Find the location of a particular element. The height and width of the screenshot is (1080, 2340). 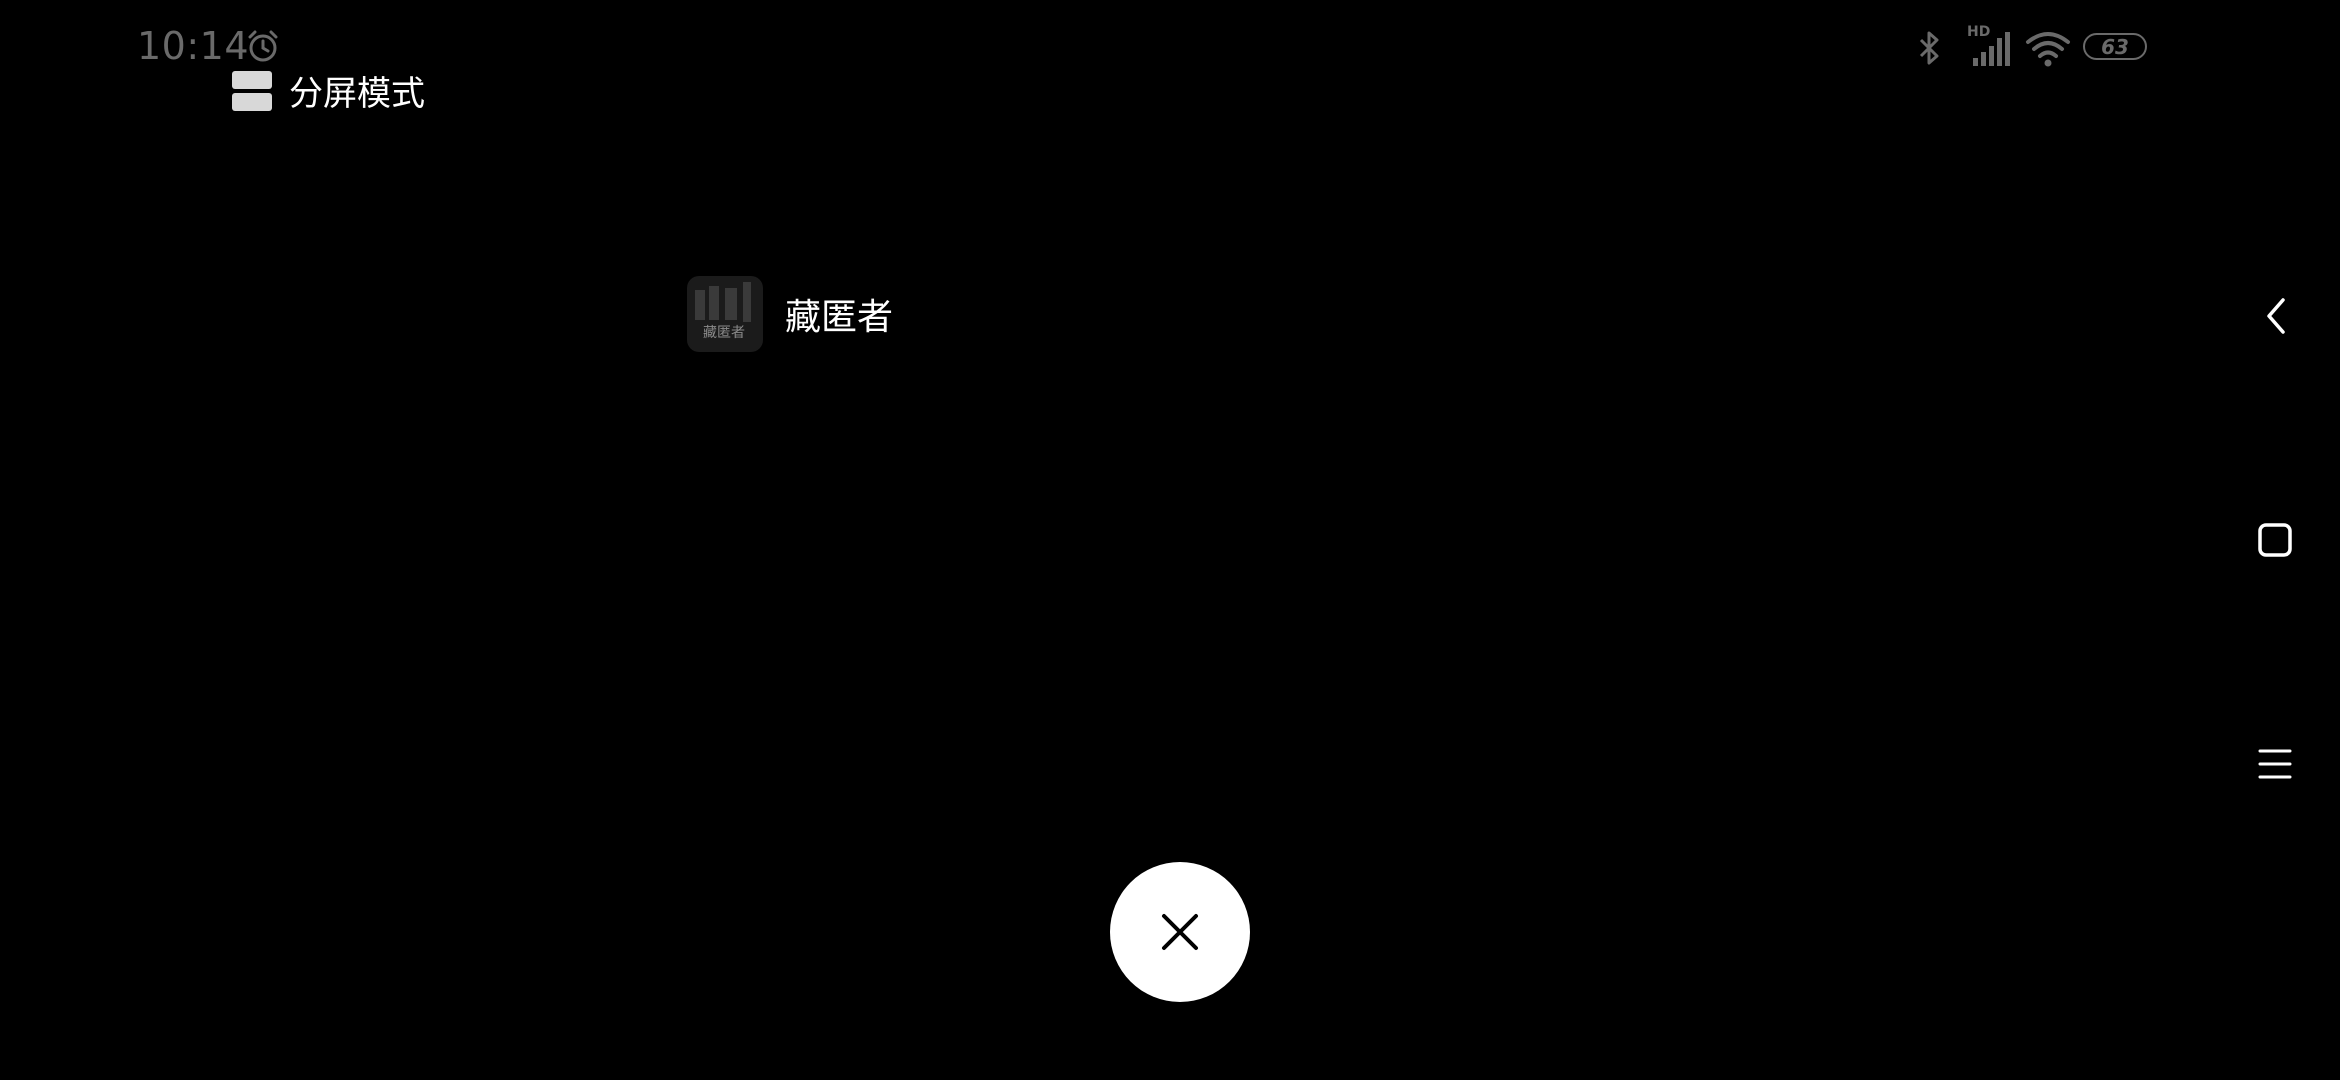

home-icon is located at coordinates (2275, 540).